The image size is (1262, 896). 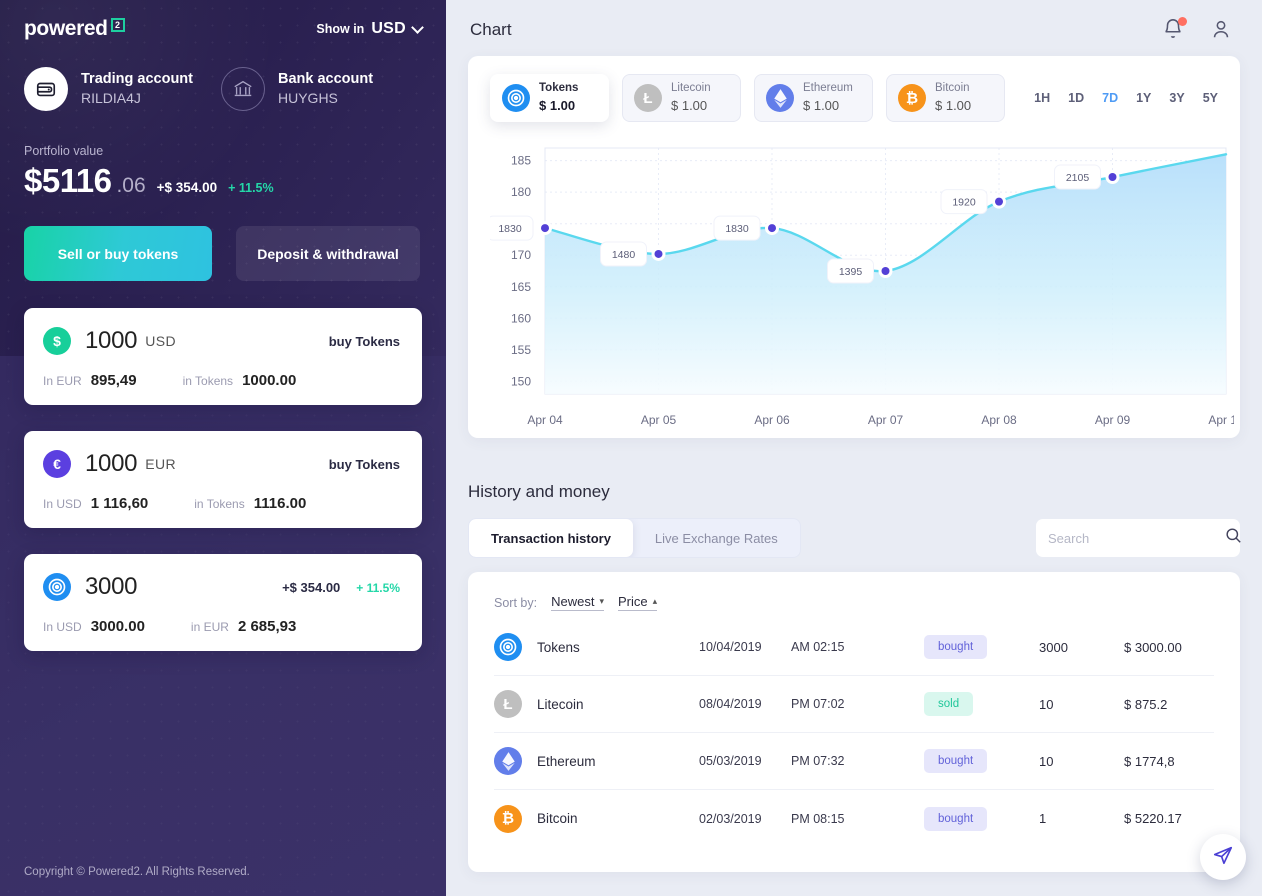 I want to click on portfolio-value-label: Portfolio value, so click(x=64, y=151).